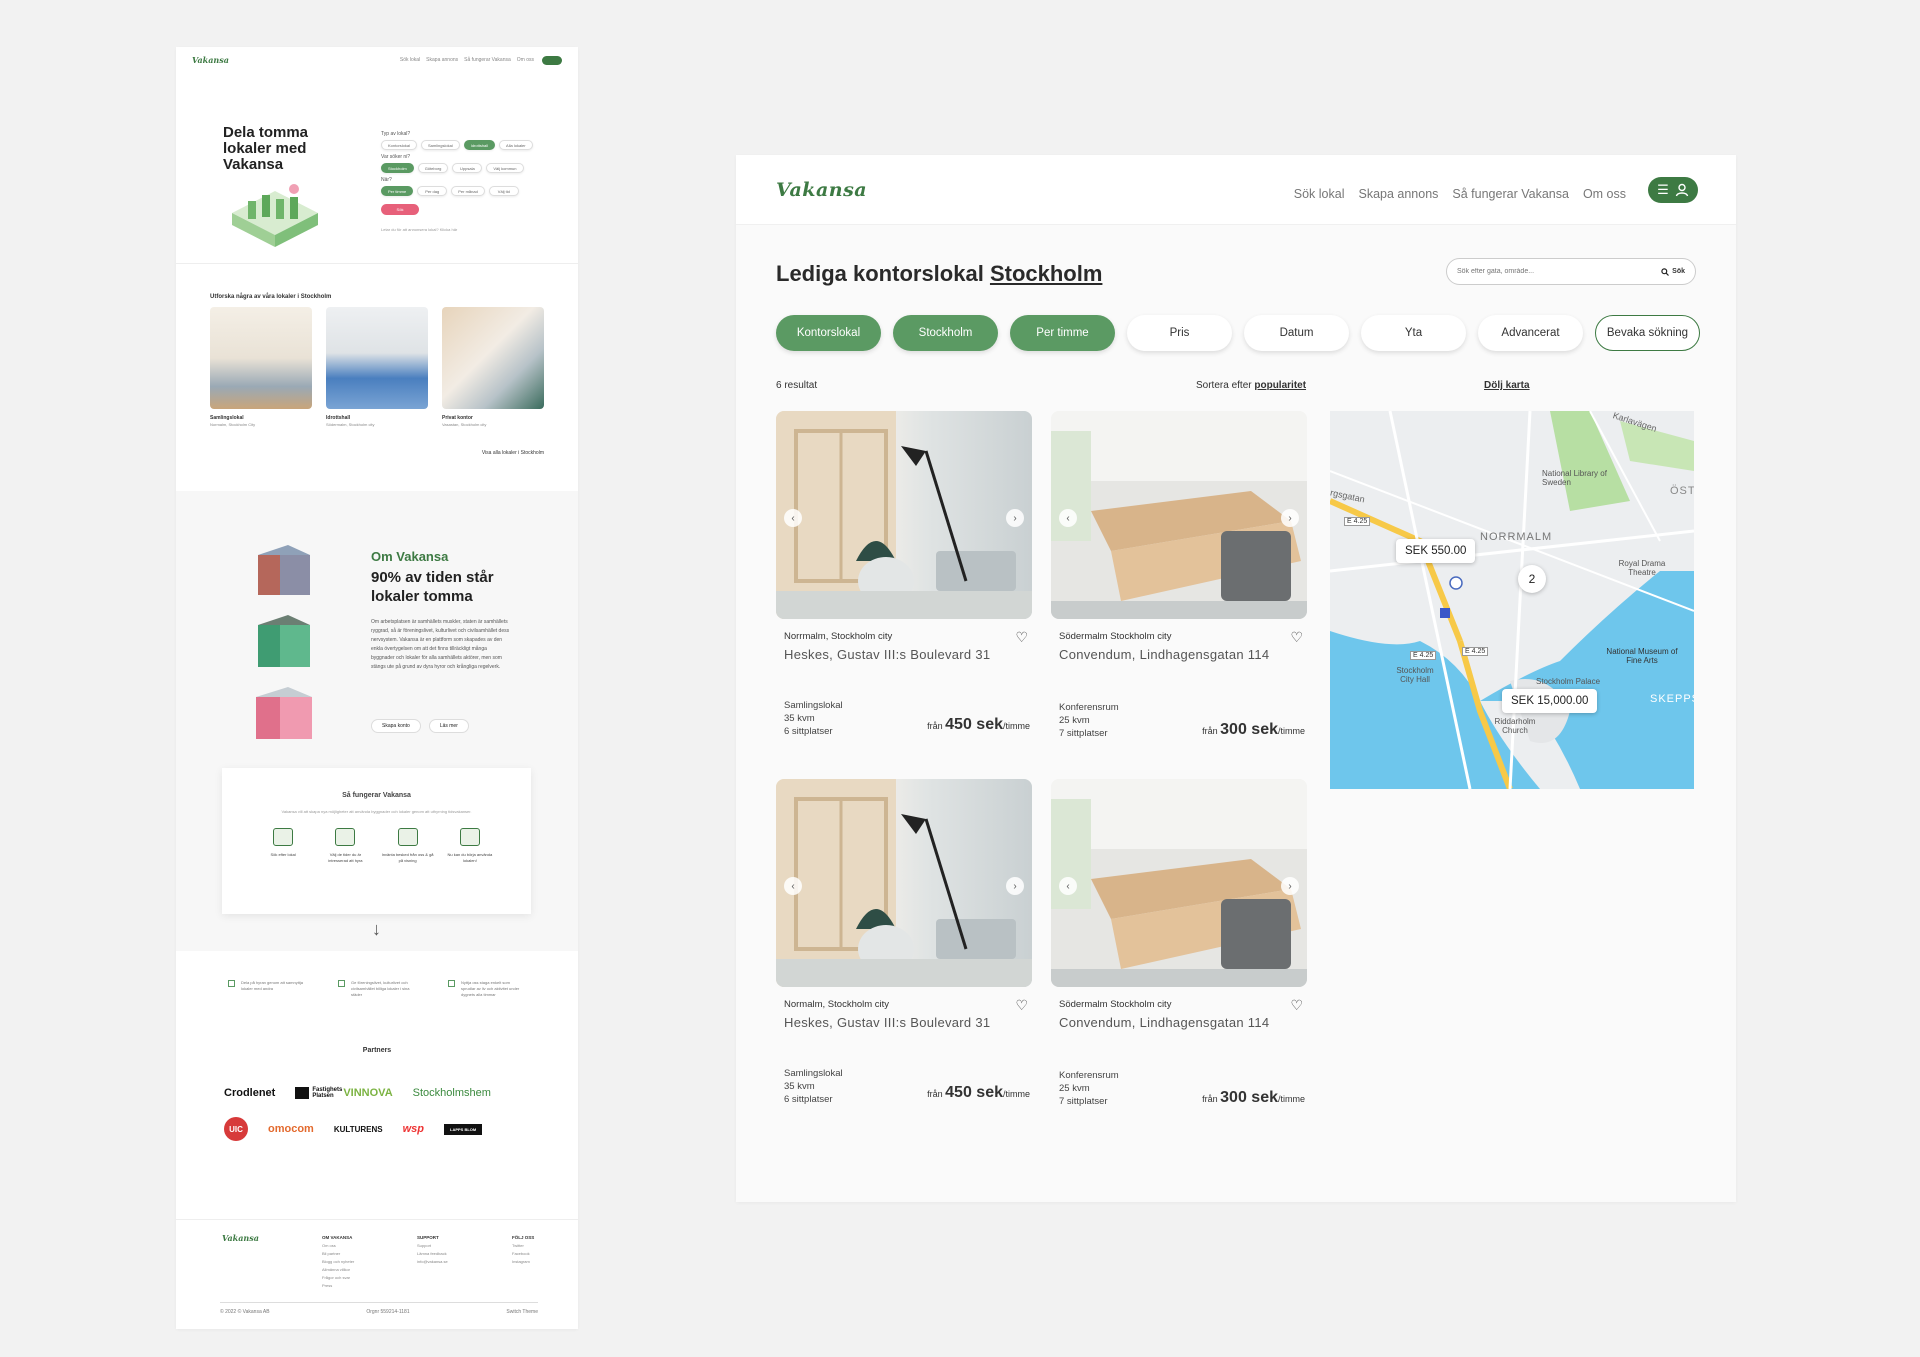  I want to click on chip-per-timme: Per timme, so click(397, 191).